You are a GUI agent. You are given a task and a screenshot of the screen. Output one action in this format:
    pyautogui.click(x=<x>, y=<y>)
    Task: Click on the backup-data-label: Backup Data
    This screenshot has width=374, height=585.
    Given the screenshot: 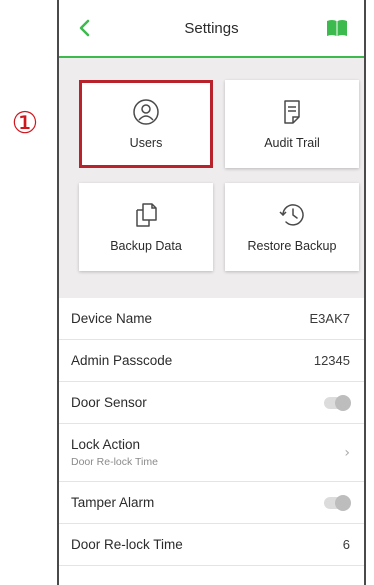 What is the action you would take?
    pyautogui.click(x=146, y=246)
    